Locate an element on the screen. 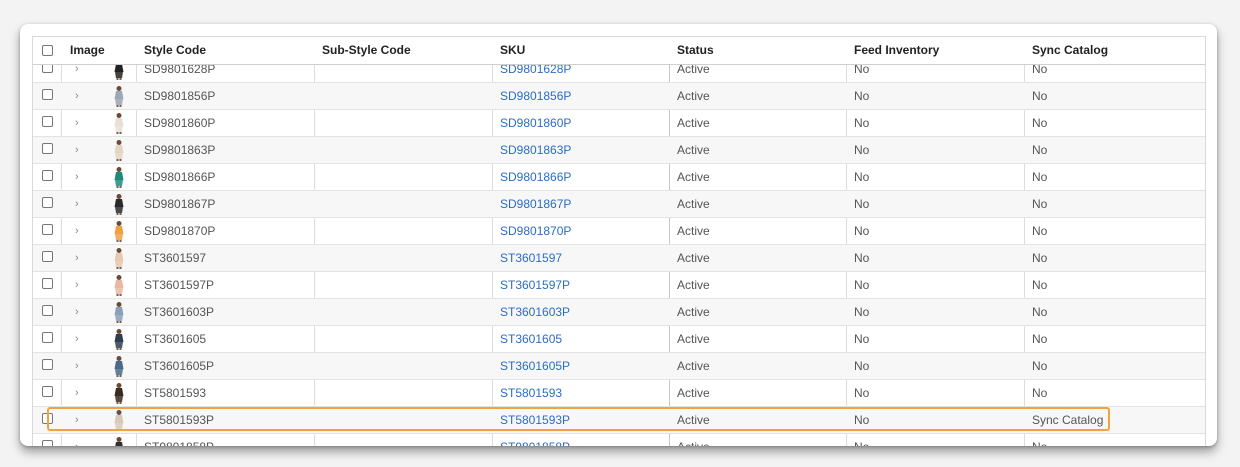  sku-link: SD9801863P is located at coordinates (535, 150).